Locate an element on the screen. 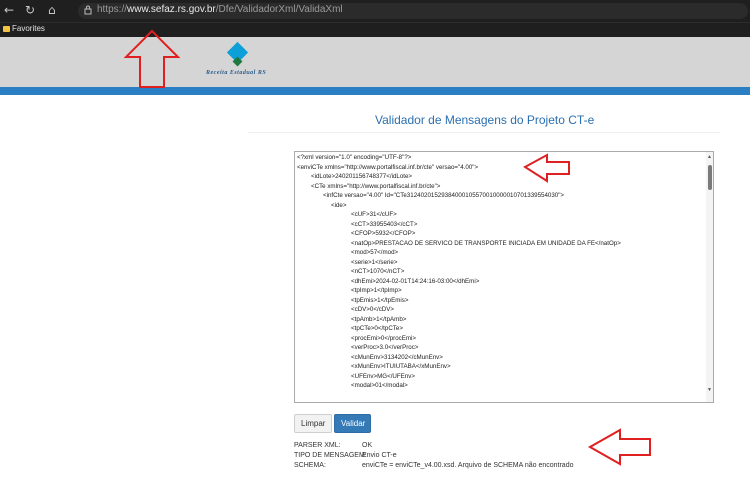  left-arrow-annotation-bottom is located at coordinates (619, 447).